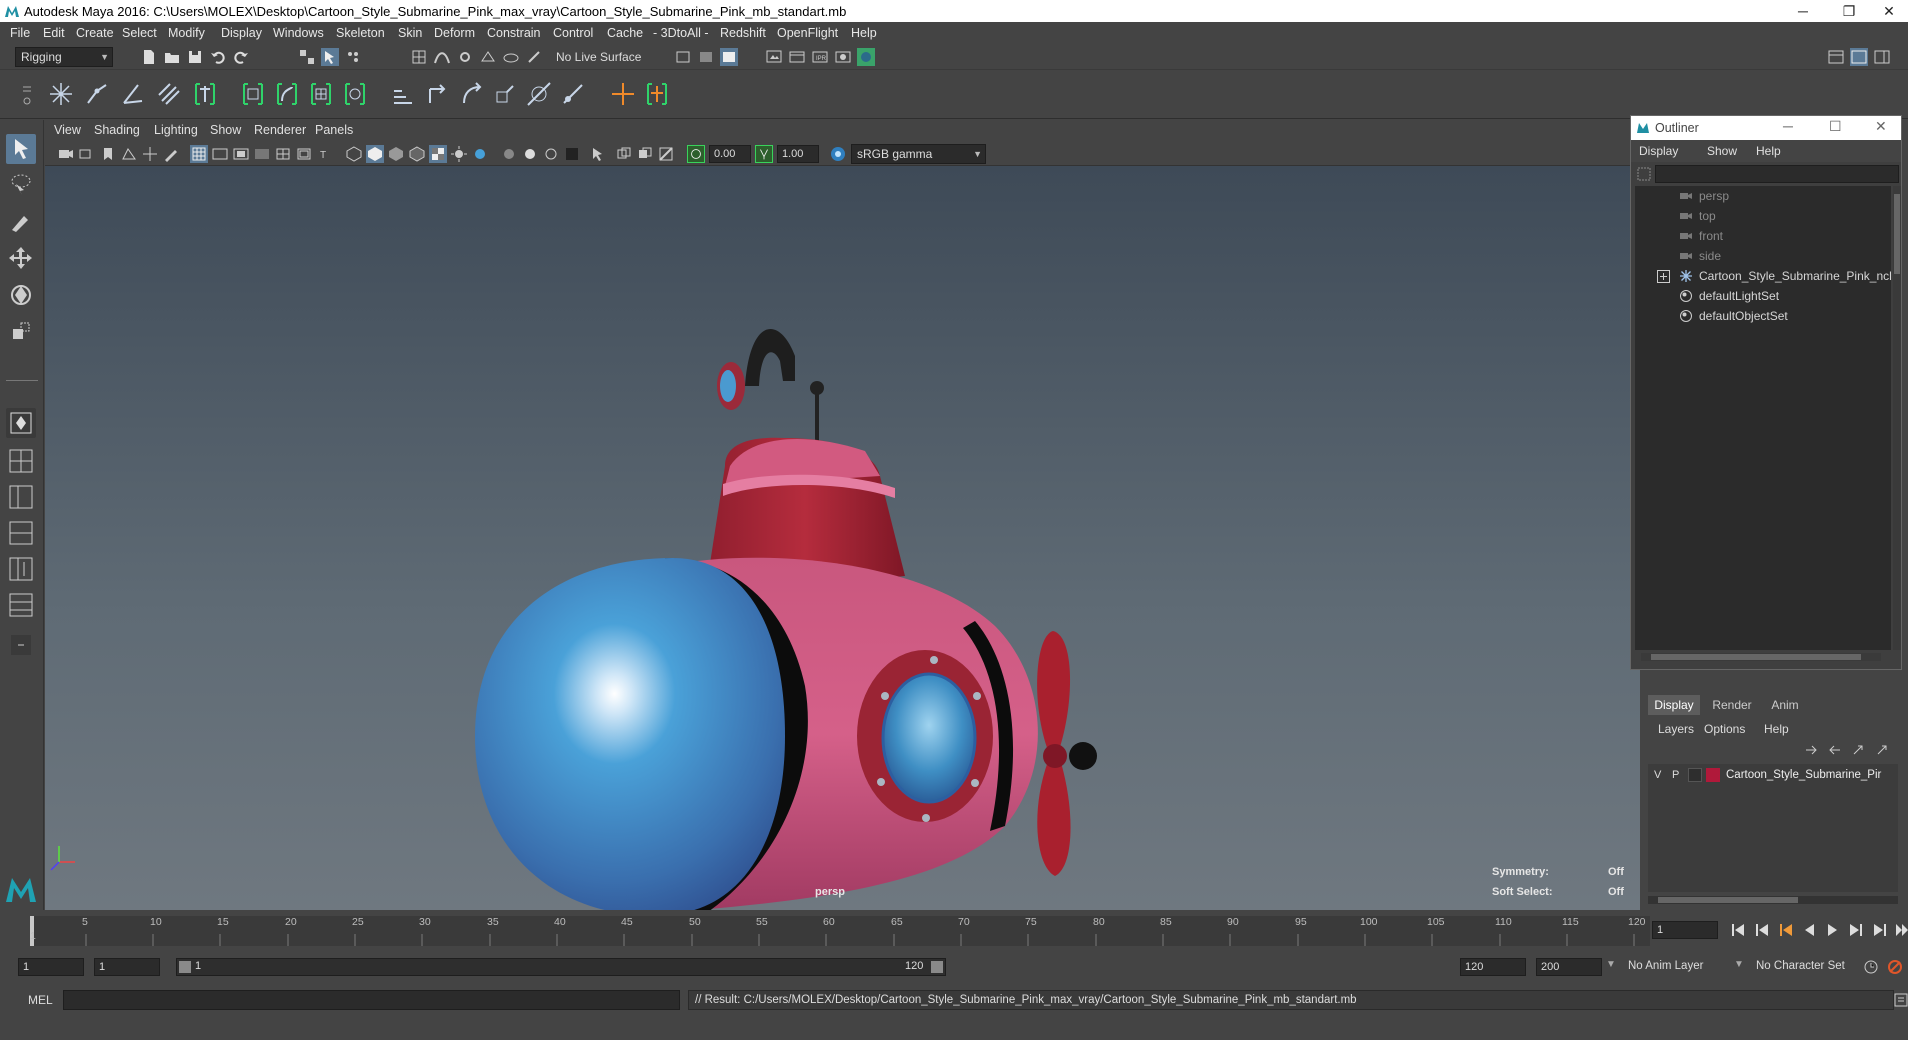 Image resolution: width=1908 pixels, height=1040 pixels. I want to click on film-gate-icon, so click(220, 154).